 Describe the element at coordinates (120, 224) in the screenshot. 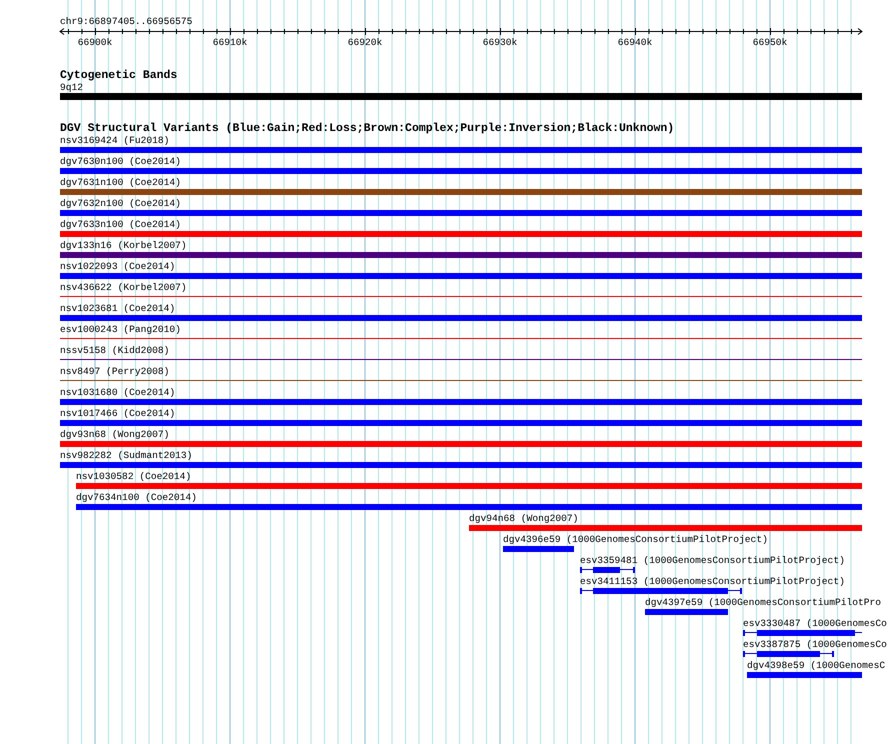

I see `variant-label: dgv7633n100 (Coe2014)` at that location.